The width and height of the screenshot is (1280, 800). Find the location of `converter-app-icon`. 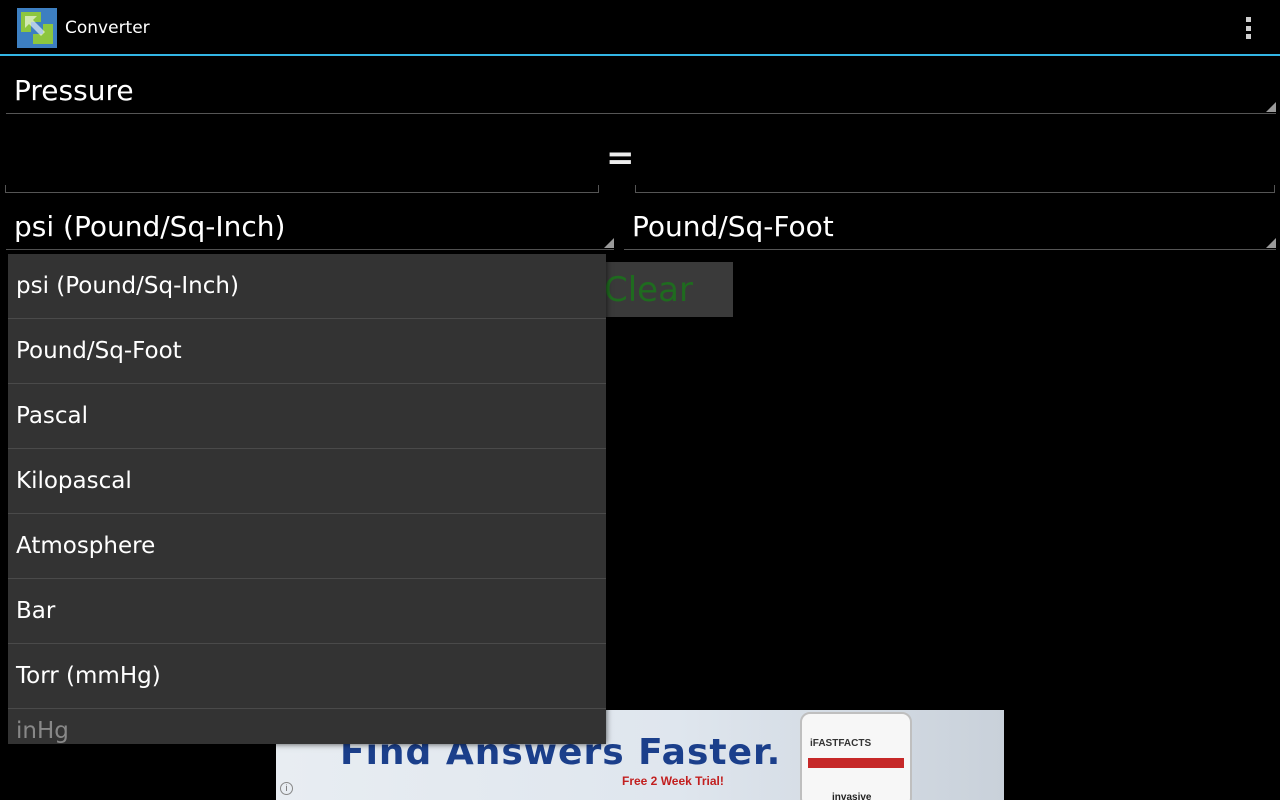

converter-app-icon is located at coordinates (37, 28).